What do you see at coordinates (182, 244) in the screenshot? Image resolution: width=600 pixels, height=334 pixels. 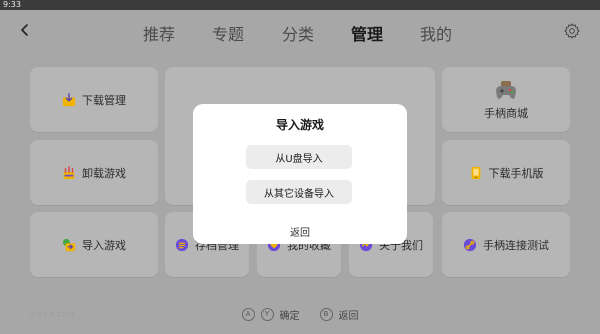 I see `save-icon` at bounding box center [182, 244].